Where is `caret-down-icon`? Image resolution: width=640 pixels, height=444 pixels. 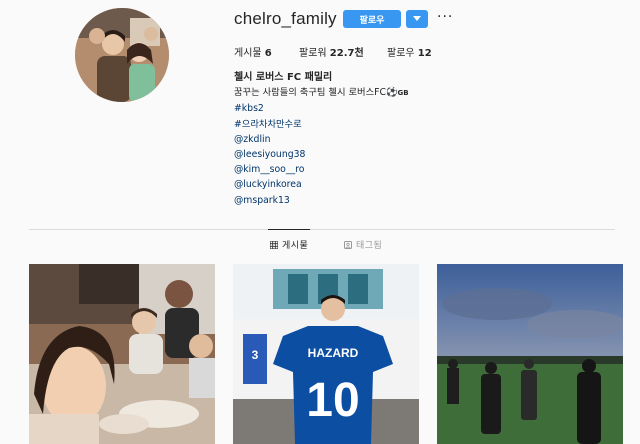
caret-down-icon is located at coordinates (417, 18).